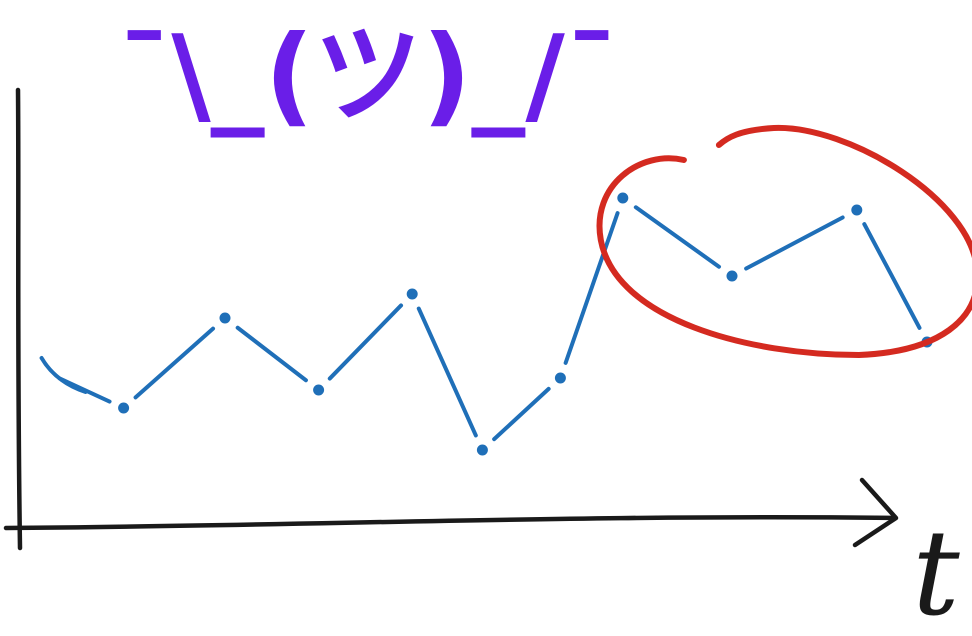 Image resolution: width=972 pixels, height=636 pixels. What do you see at coordinates (19, 319) in the screenshot?
I see `y-axis` at bounding box center [19, 319].